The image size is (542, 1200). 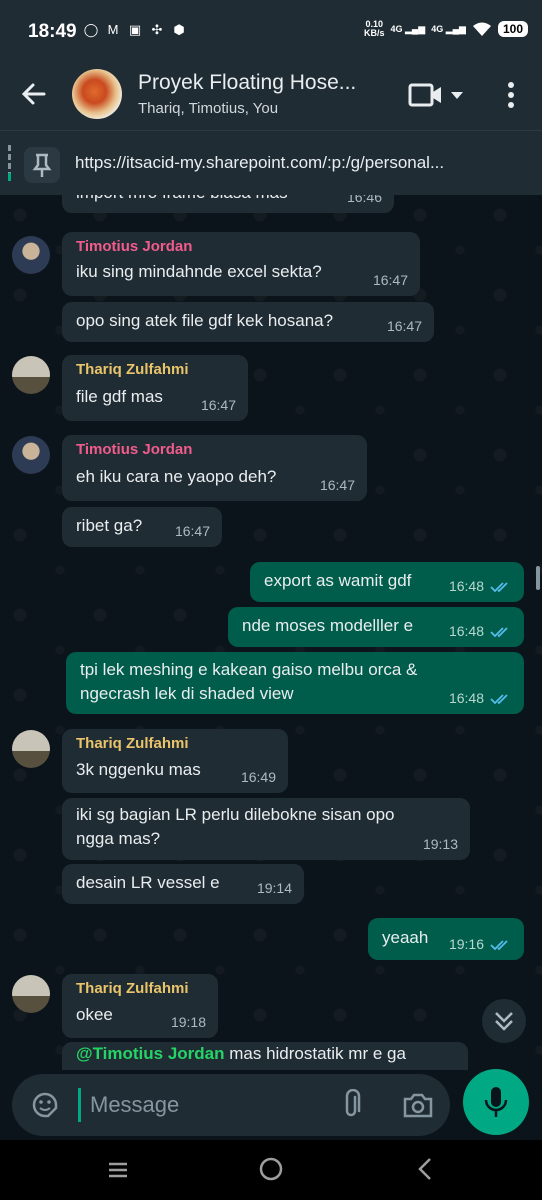 I want to click on message-bubble: desain LR vessel e 19:14, so click(x=183, y=884).